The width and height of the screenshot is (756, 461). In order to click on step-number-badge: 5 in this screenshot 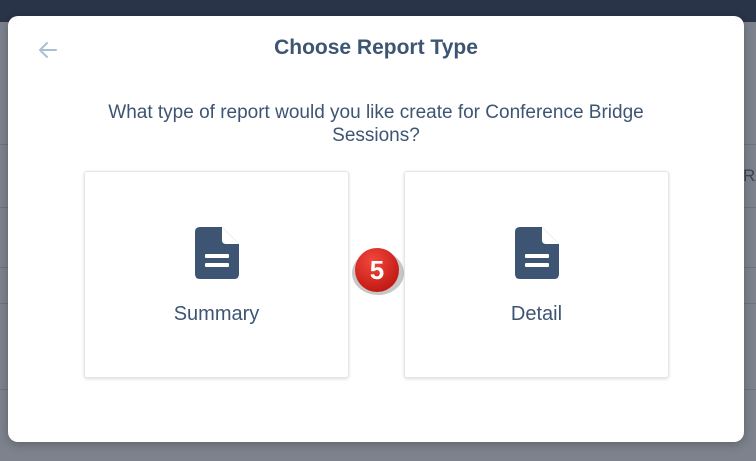, I will do `click(378, 271)`.